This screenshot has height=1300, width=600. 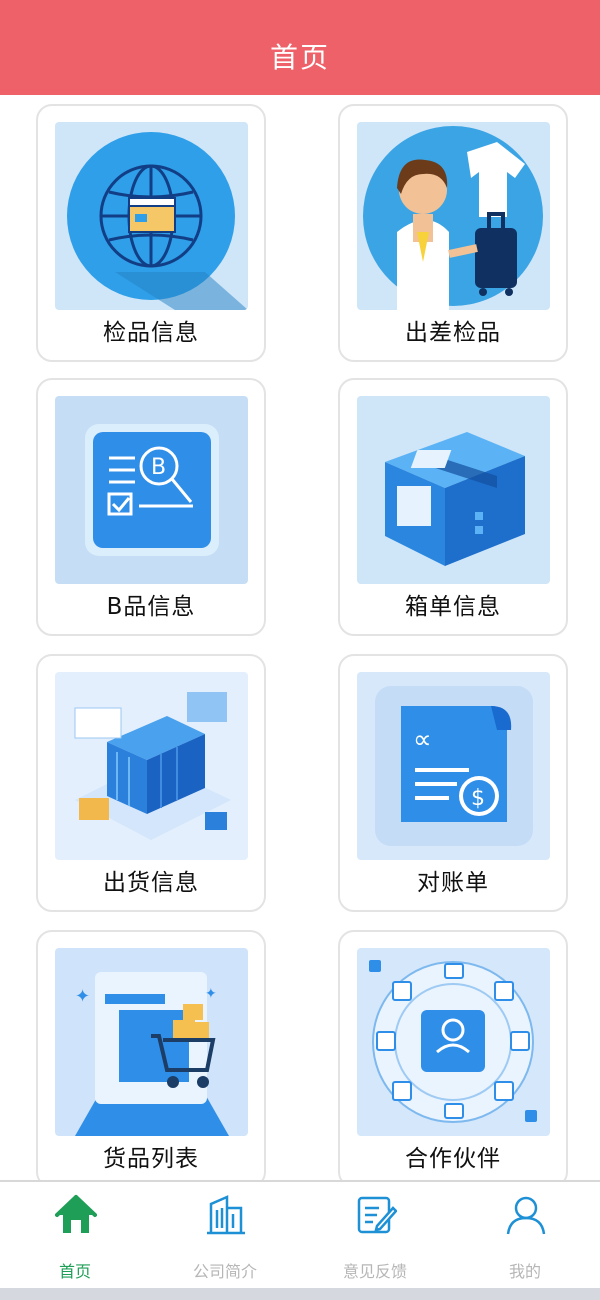 I want to click on card-product-list: ✦ ✦ 货品列表, so click(x=151, y=1059).